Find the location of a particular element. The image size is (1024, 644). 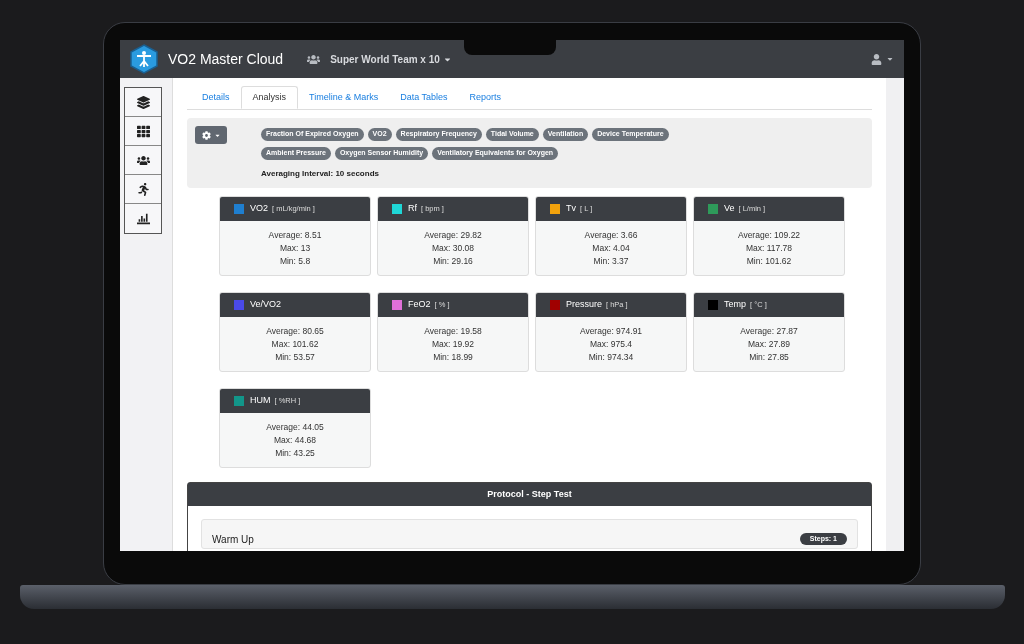

user-menu-button is located at coordinates (882, 59).